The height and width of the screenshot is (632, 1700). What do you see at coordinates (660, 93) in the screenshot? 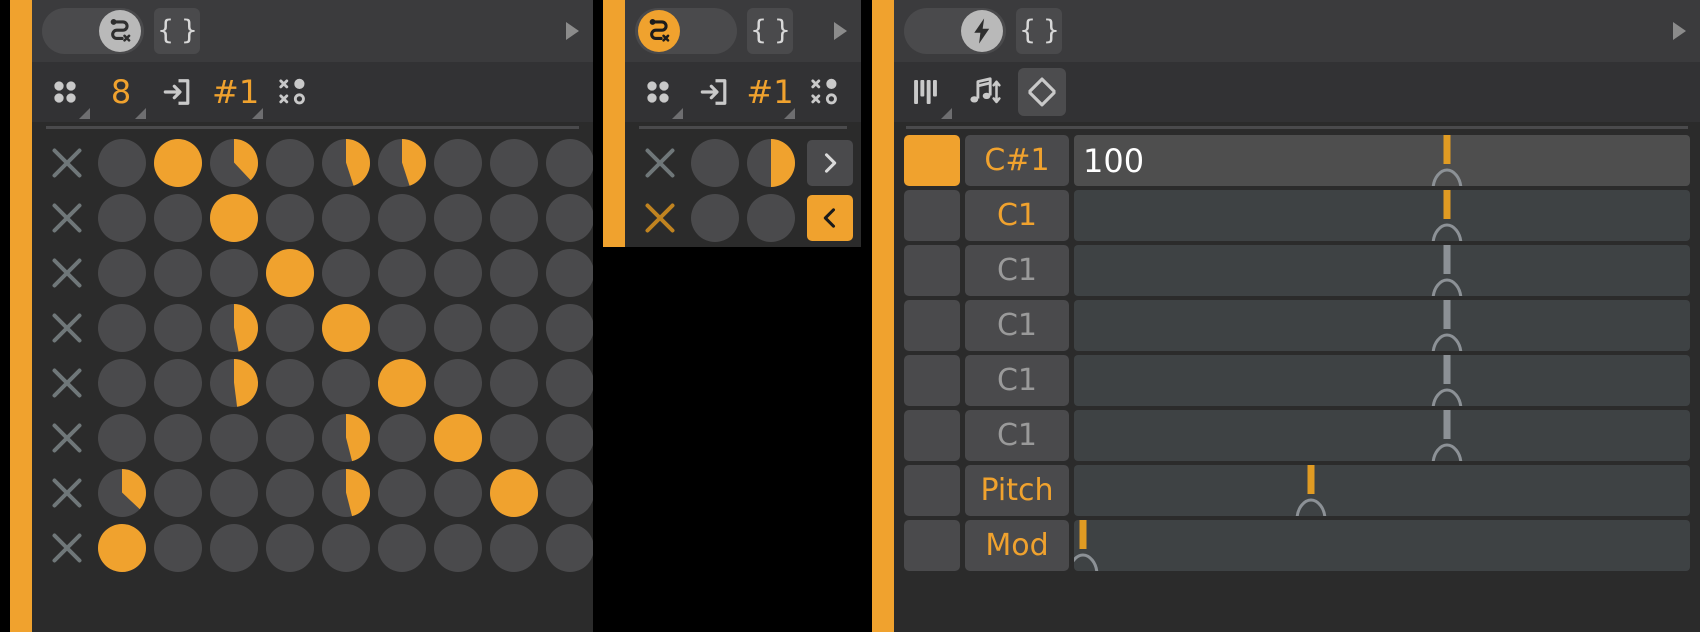
I see `four-dots-tool` at bounding box center [660, 93].